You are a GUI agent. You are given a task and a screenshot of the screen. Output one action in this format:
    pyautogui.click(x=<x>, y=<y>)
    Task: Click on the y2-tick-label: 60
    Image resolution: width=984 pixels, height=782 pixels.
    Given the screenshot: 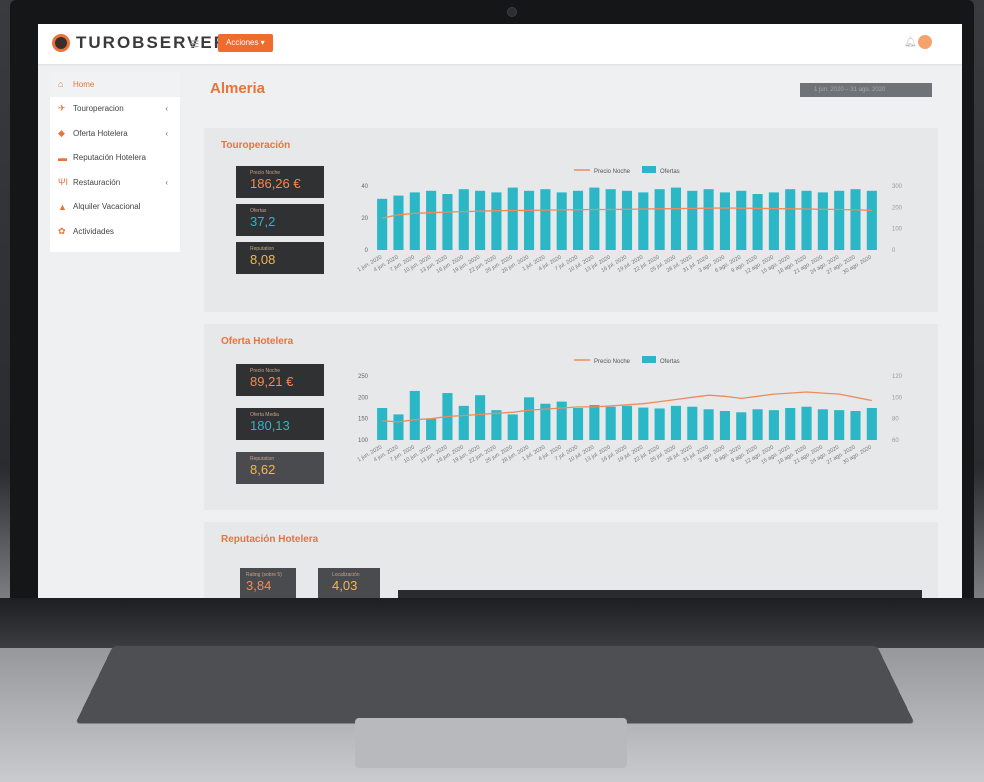 What is the action you would take?
    pyautogui.click(x=895, y=441)
    